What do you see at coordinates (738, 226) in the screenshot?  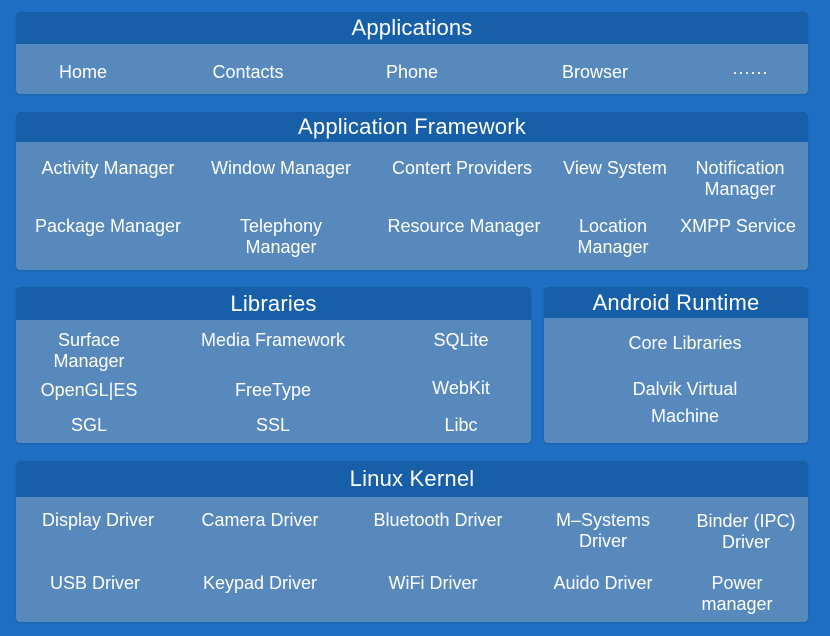 I see `framework-item-xmpp-service: XMPP Service` at bounding box center [738, 226].